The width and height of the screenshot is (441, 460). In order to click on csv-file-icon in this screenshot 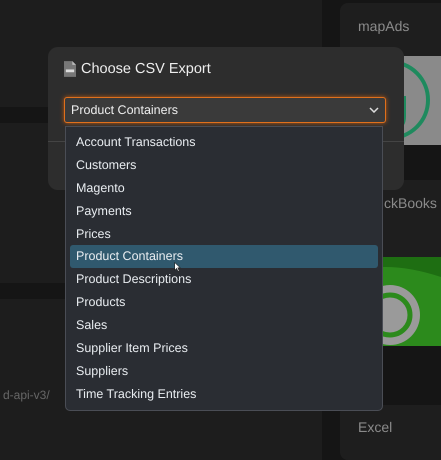, I will do `click(70, 69)`.